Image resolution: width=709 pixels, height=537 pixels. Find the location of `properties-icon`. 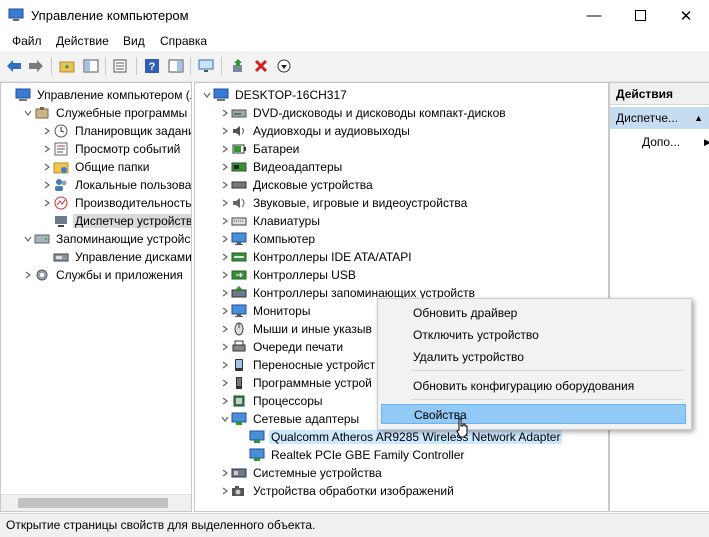

properties-icon is located at coordinates (120, 66).